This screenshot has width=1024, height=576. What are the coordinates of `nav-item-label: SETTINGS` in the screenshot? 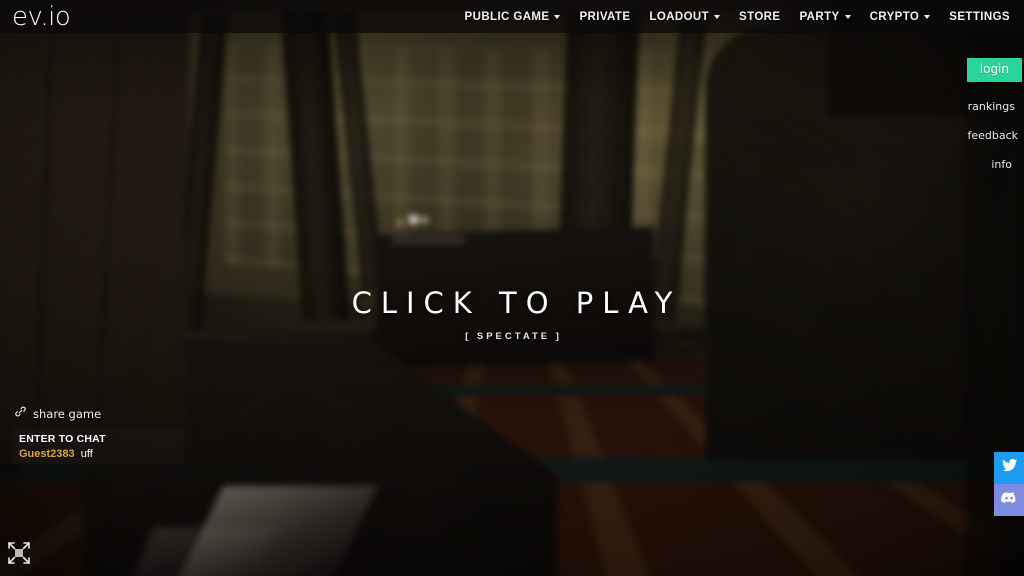 It's located at (979, 16).